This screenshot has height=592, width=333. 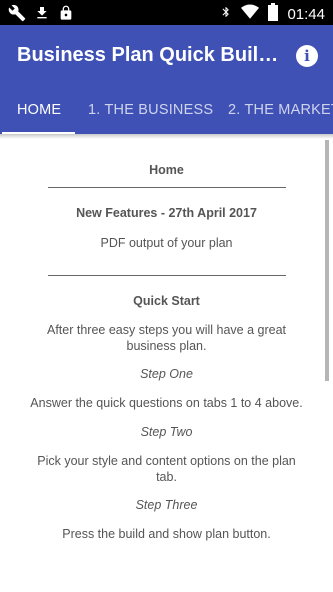 I want to click on tab-the-market: 2. THE MARKET, so click(x=280, y=111).